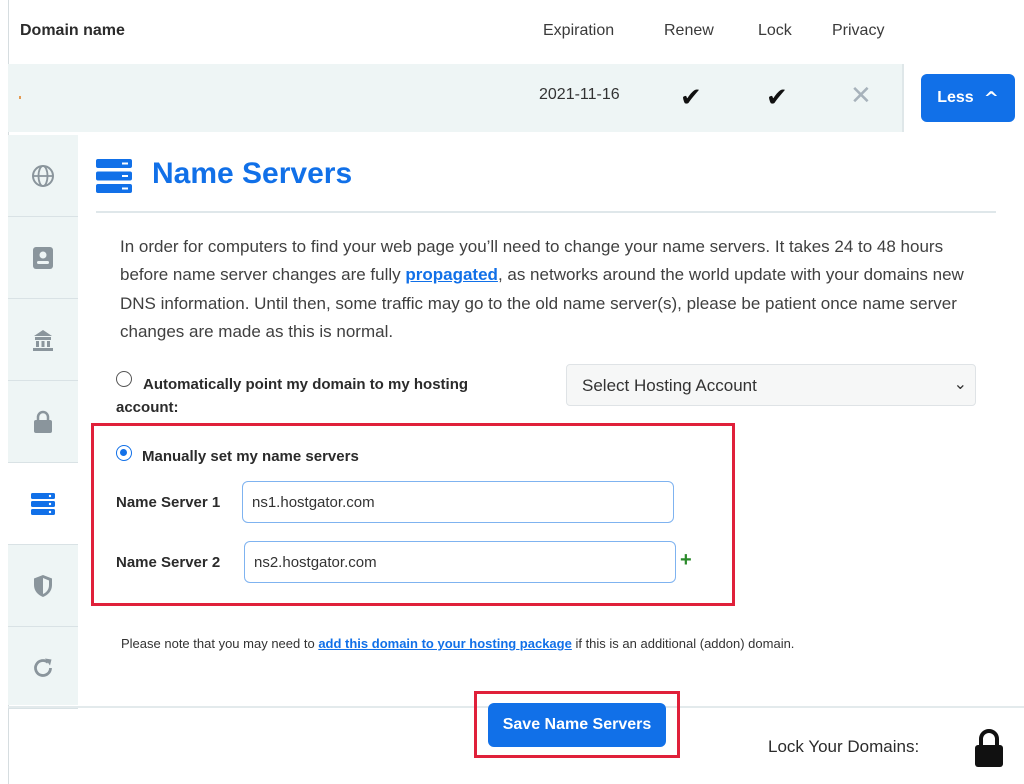 This screenshot has width=1024, height=784. I want to click on refresh-icon, so click(43, 667).